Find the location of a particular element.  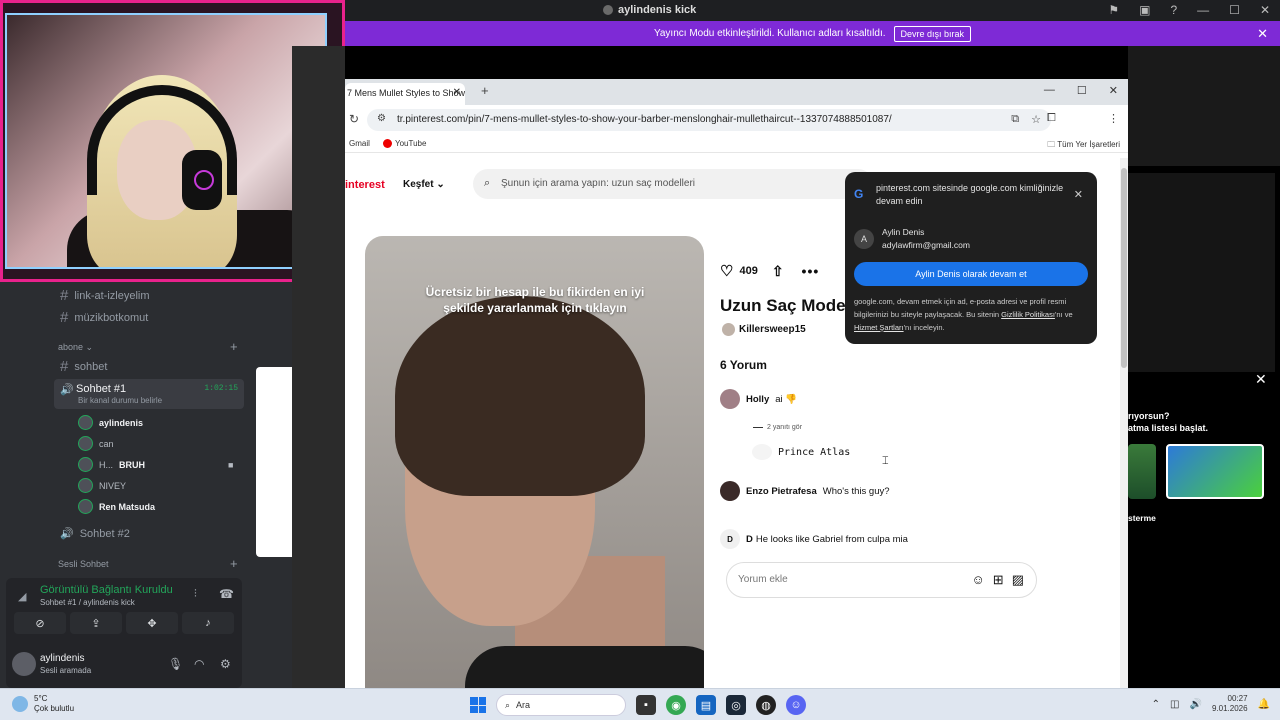

browser-tab: 7 Mens Mullet Styles to Show Y...✕ is located at coordinates (405, 94).